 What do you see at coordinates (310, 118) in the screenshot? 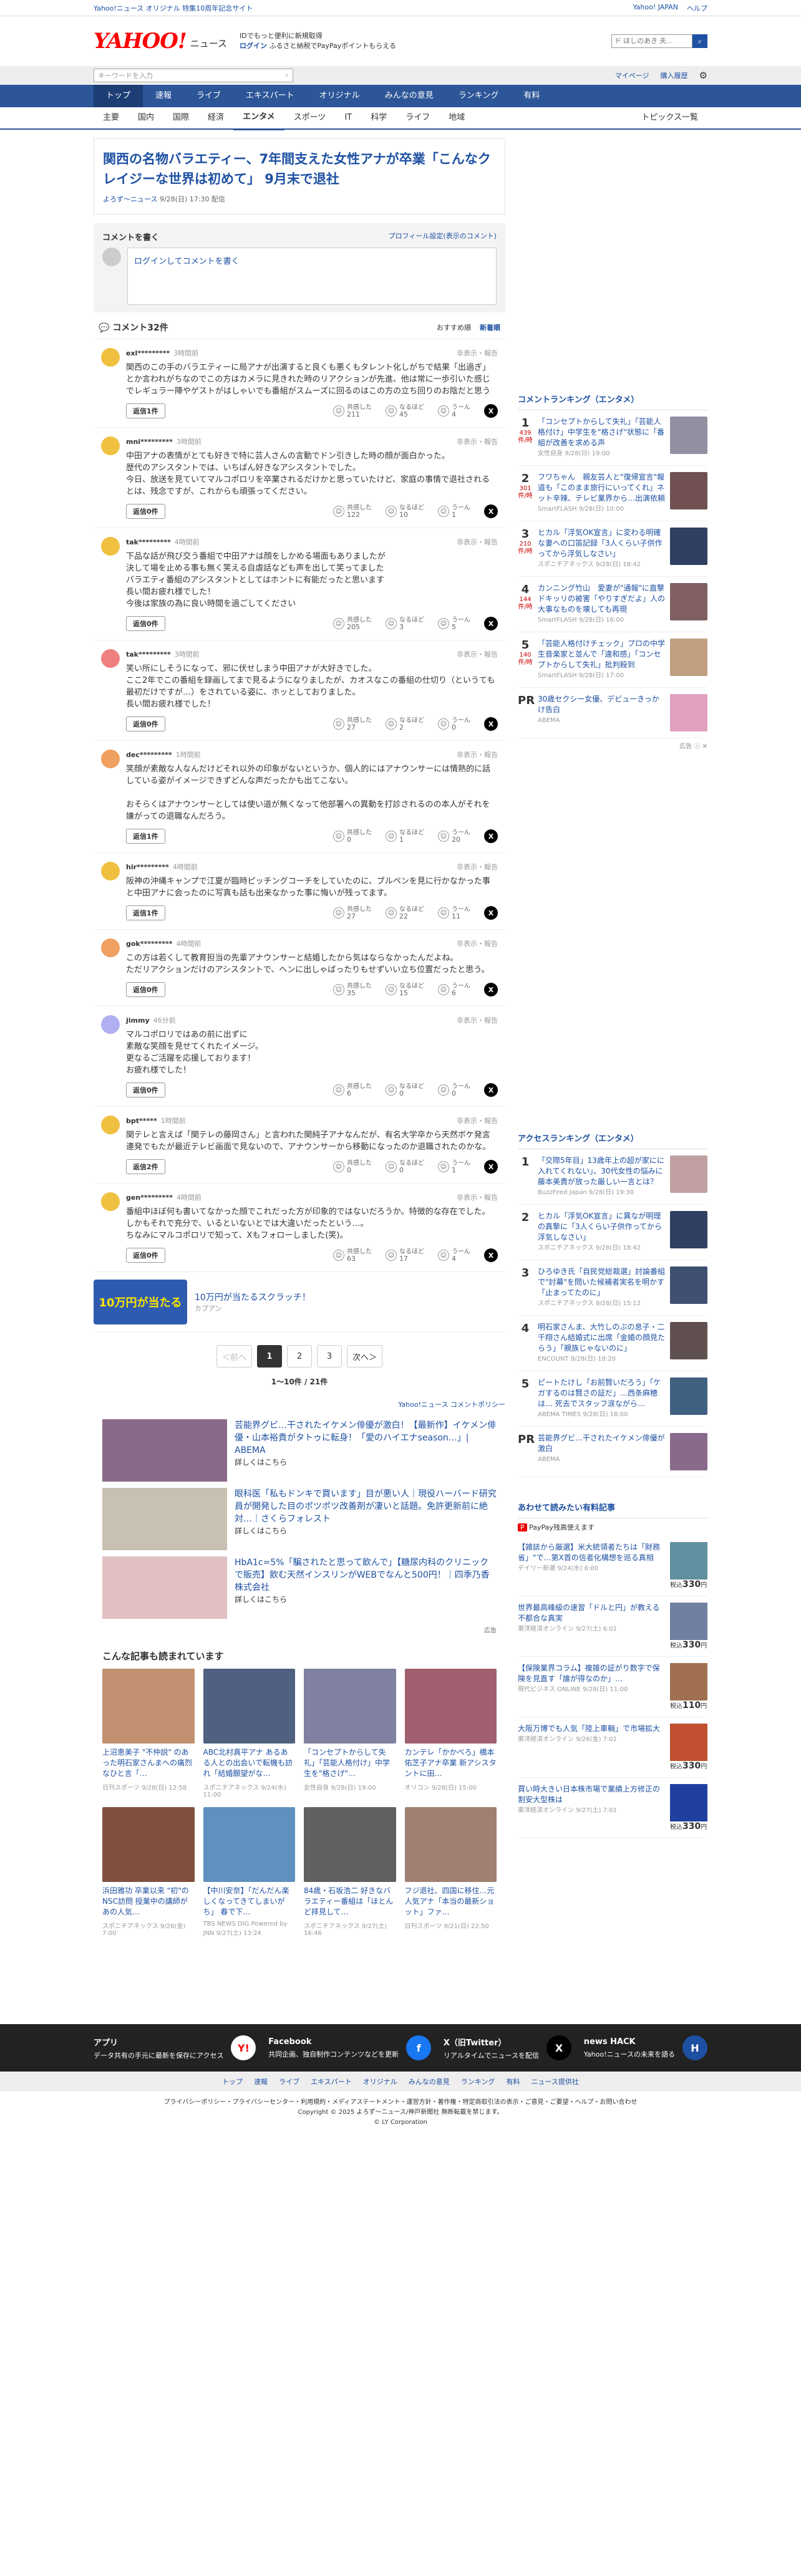
I see `cat-sports: スポーツ` at bounding box center [310, 118].